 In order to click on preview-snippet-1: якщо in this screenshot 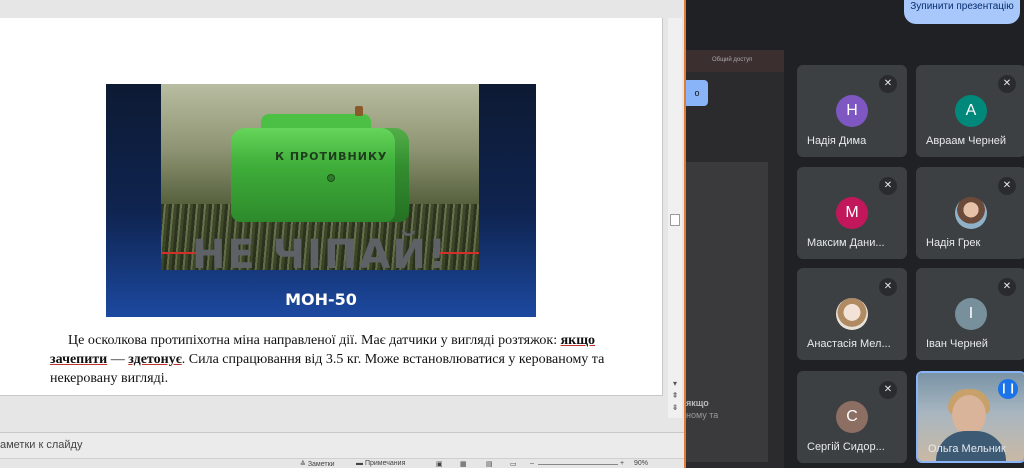, I will do `click(697, 403)`.